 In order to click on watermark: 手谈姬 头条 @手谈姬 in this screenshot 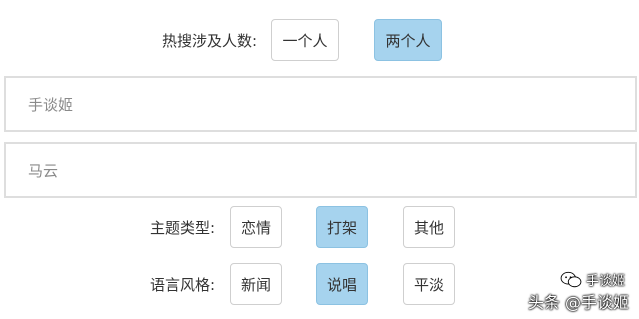, I will do `click(578, 291)`.